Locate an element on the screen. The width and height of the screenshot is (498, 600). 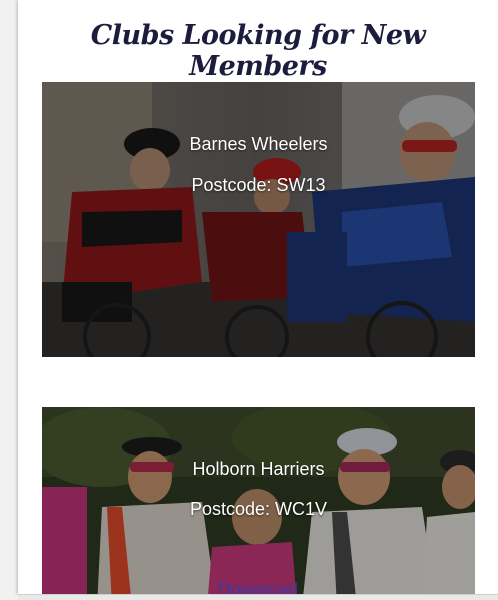
download-link: Download is located at coordinates (258, 587).